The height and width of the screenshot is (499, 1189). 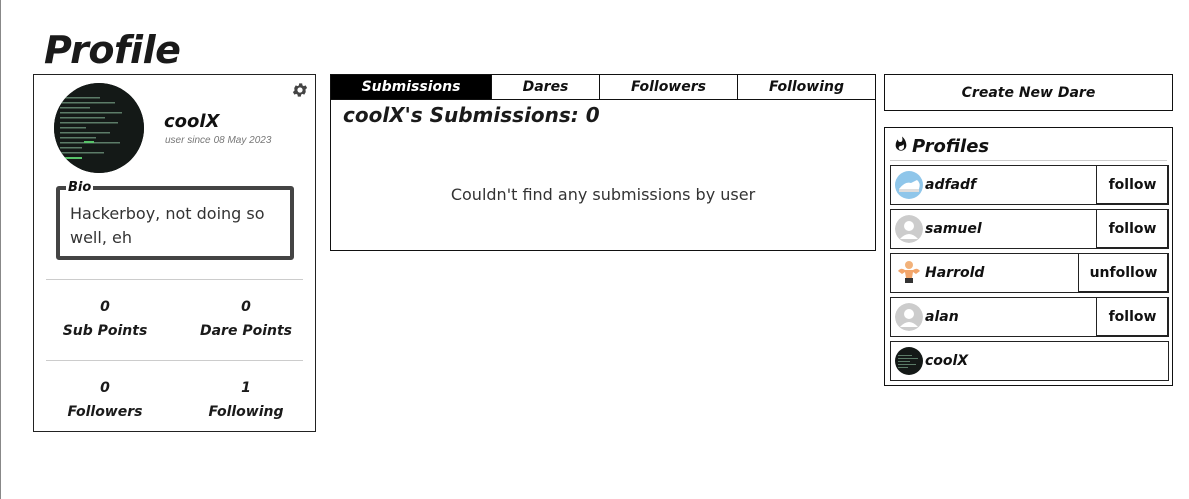 I want to click on member-since-date: 08 May 2023, so click(x=242, y=140).